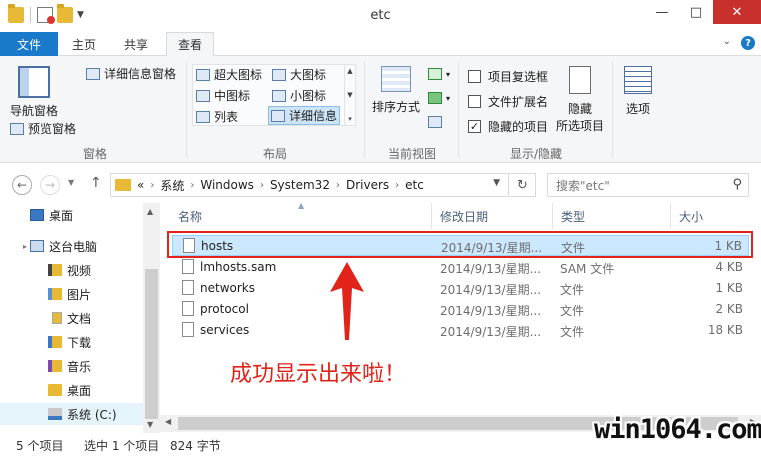 This screenshot has height=457, width=761. I want to click on minimize-button: —, so click(662, 12).